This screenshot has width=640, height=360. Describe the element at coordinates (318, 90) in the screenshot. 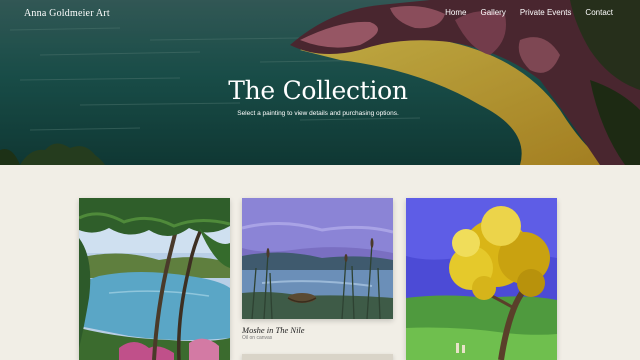

I see `page-title: The Collection` at that location.